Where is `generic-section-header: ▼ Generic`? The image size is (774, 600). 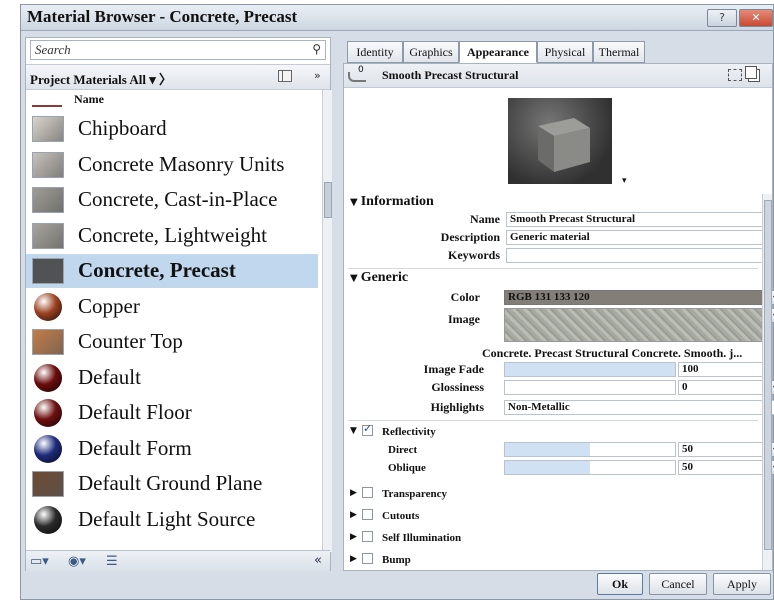
generic-section-header: ▼ Generic is located at coordinates (560, 278).